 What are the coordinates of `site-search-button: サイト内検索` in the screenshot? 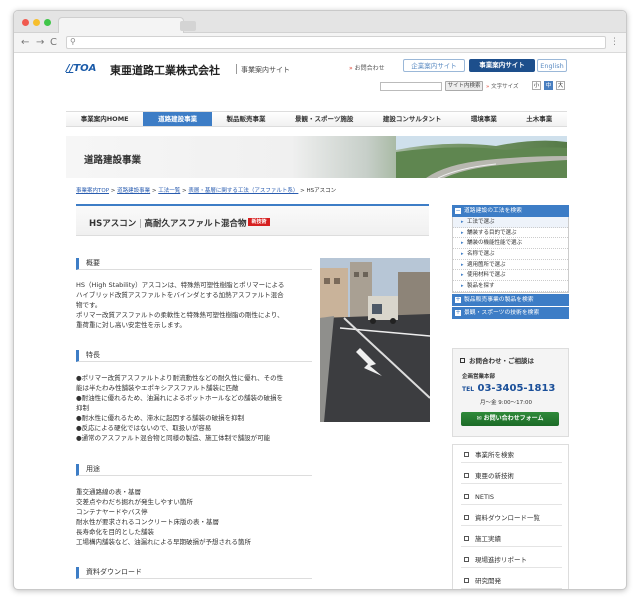 It's located at (464, 86).